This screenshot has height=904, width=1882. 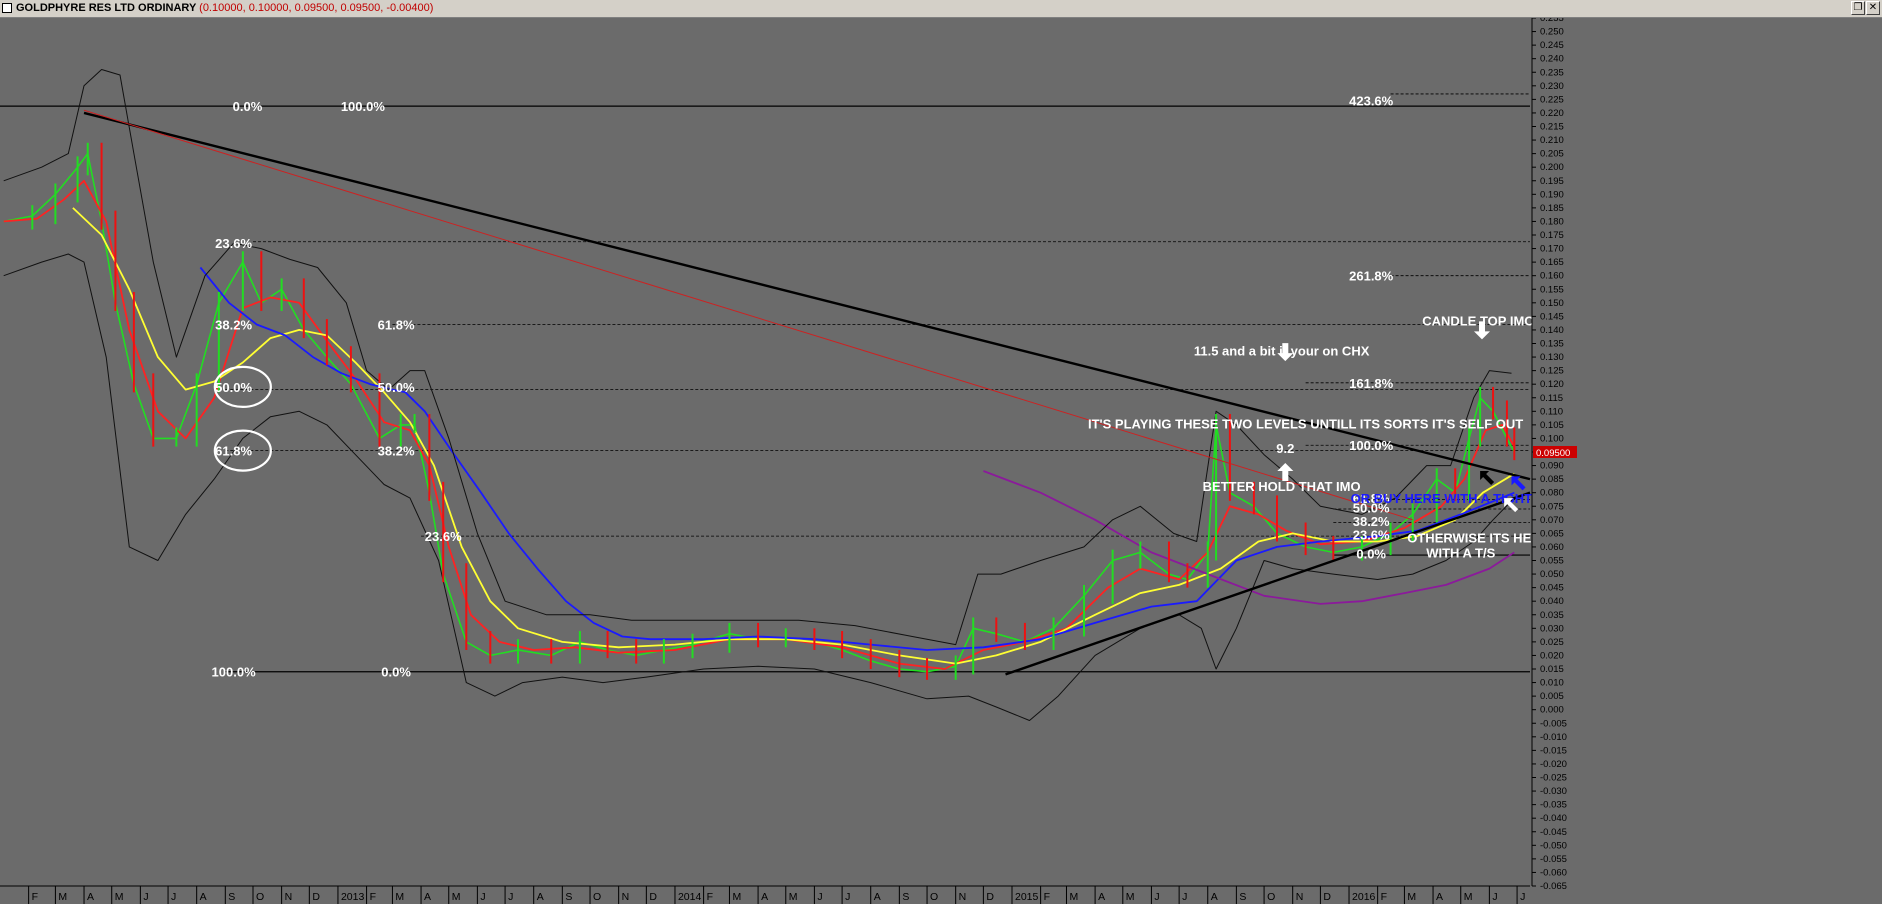 I want to click on restore-button: ❐, so click(x=1858, y=8).